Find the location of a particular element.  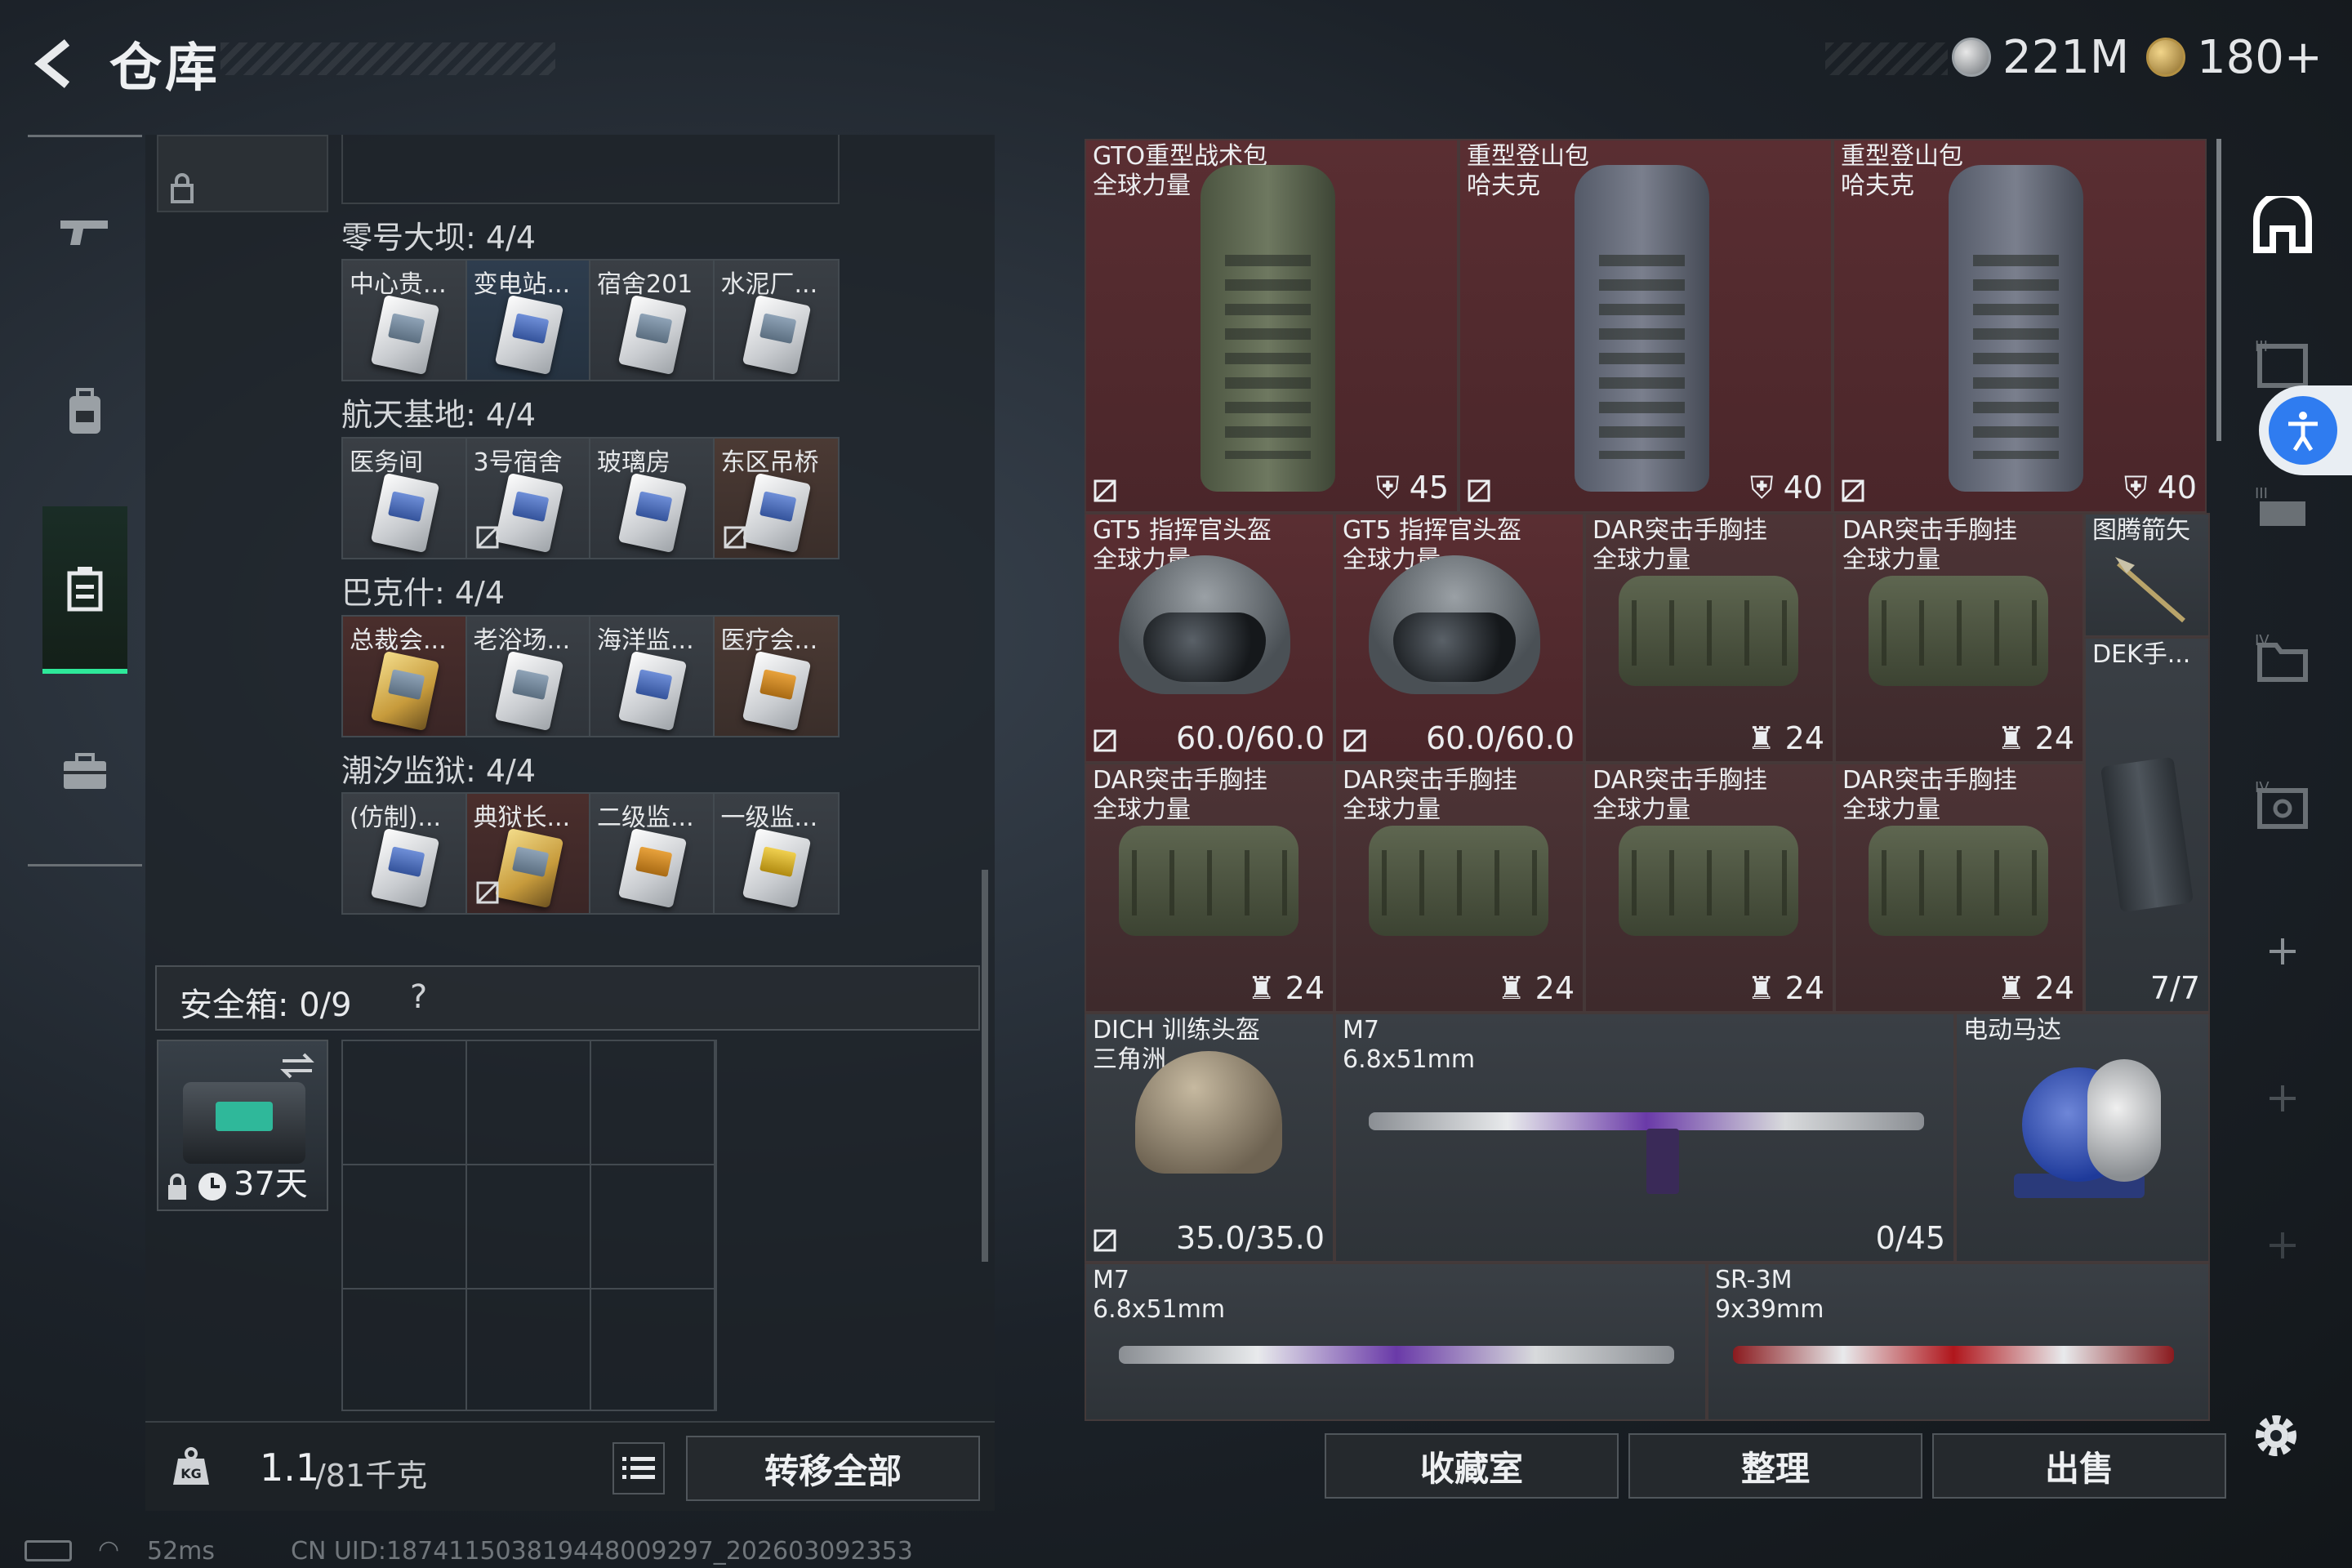

list-view-button is located at coordinates (638, 1468).